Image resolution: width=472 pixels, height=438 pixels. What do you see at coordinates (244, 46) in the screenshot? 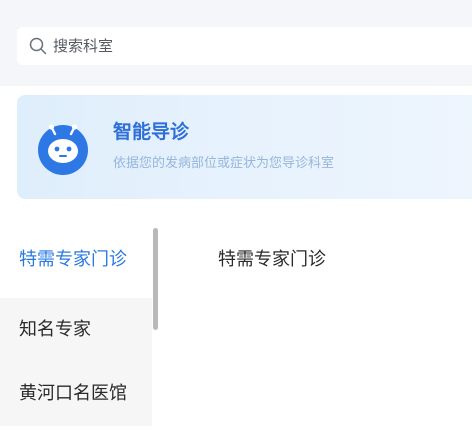
I see `search-input: 搜索科室` at bounding box center [244, 46].